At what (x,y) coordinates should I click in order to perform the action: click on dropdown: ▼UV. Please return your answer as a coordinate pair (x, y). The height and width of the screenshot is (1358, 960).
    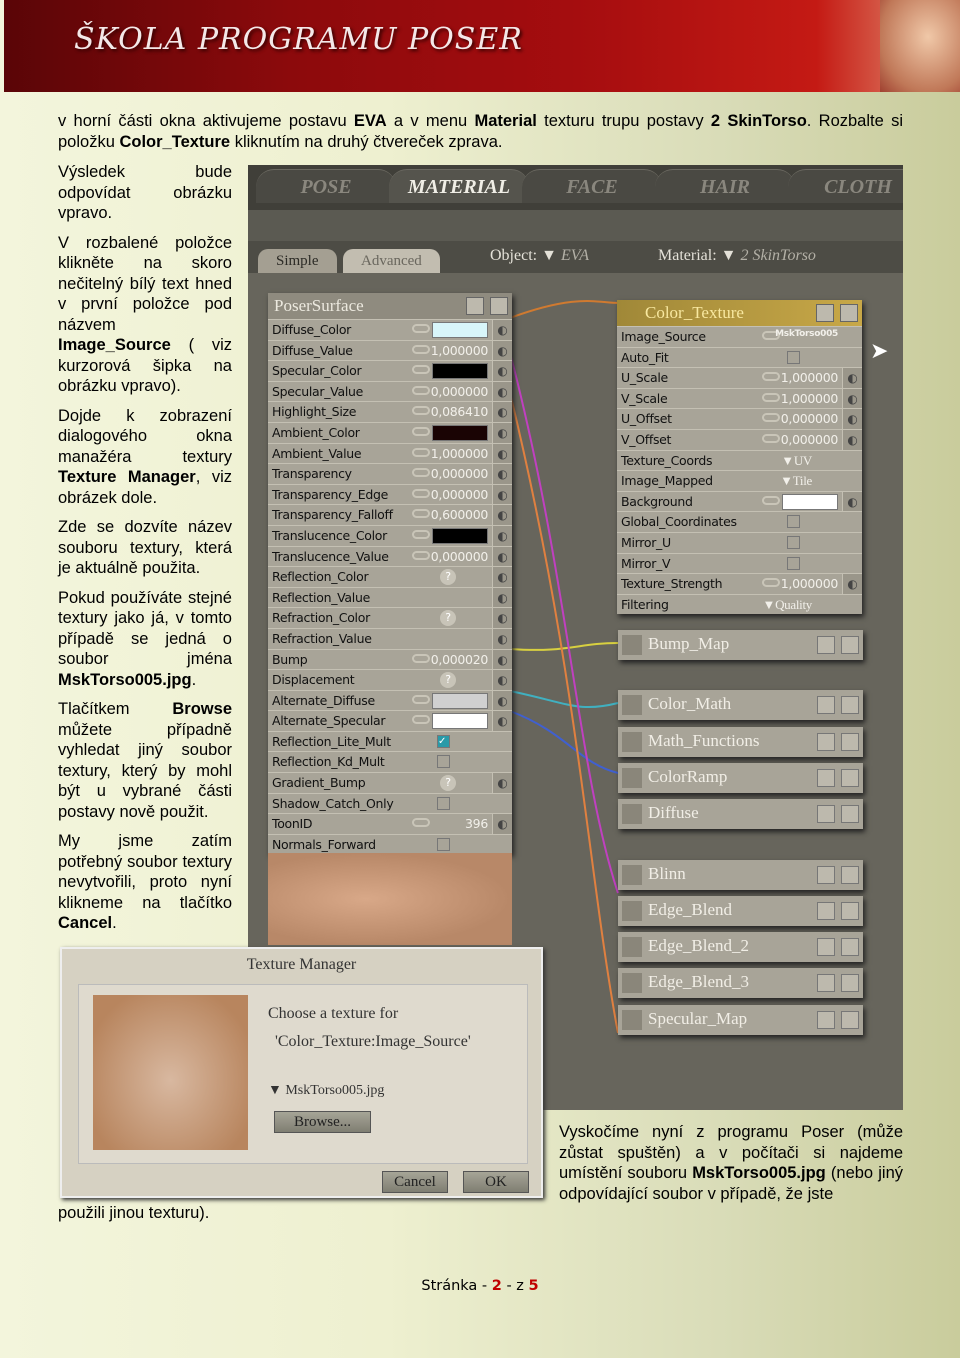
    Looking at the image, I should click on (796, 461).